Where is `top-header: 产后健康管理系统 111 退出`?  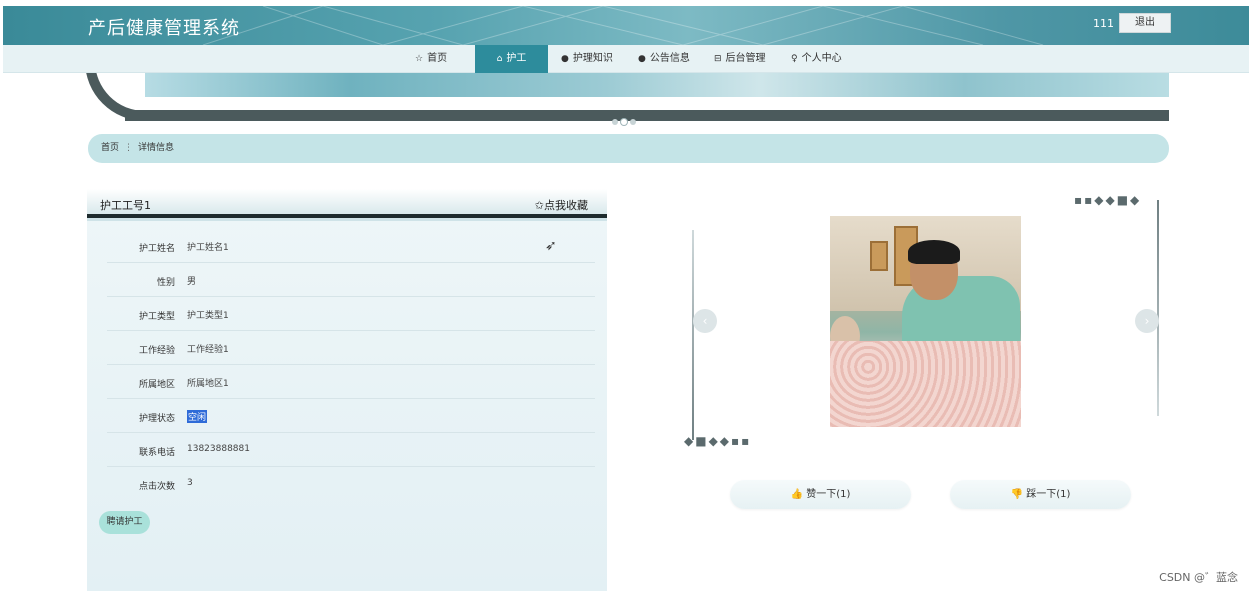 top-header: 产后健康管理系统 111 退出 is located at coordinates (626, 25).